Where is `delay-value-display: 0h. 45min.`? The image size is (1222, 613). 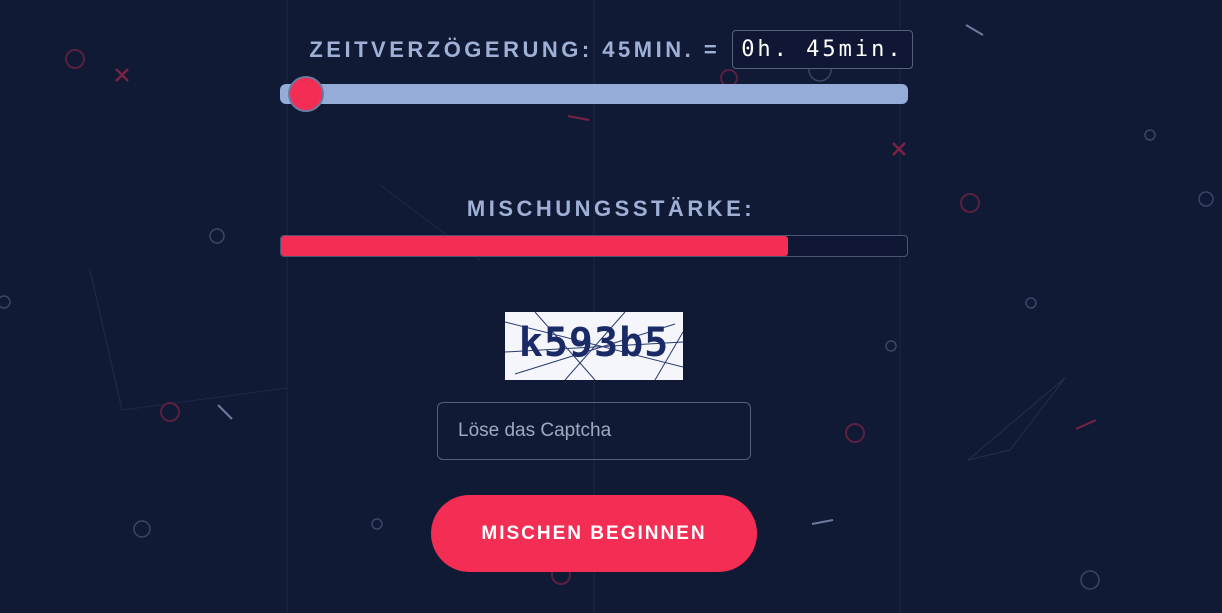 delay-value-display: 0h. 45min. is located at coordinates (822, 49).